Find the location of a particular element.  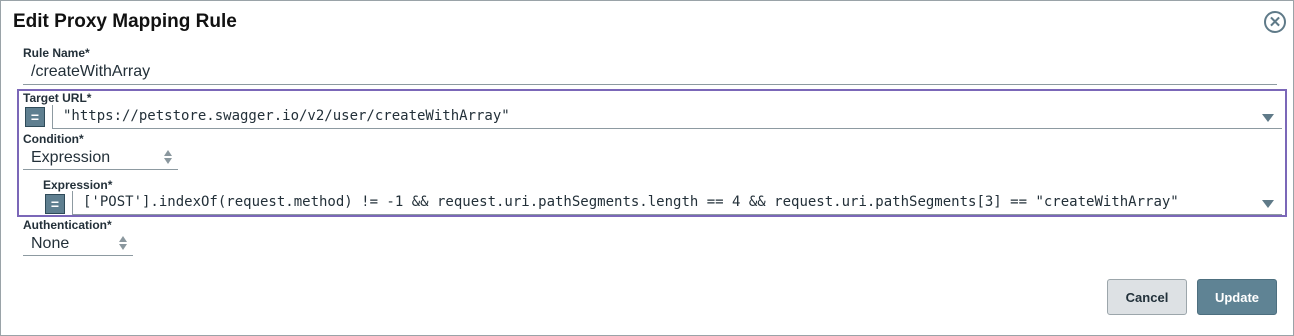

target-url-label: Target URL* is located at coordinates (57, 98).